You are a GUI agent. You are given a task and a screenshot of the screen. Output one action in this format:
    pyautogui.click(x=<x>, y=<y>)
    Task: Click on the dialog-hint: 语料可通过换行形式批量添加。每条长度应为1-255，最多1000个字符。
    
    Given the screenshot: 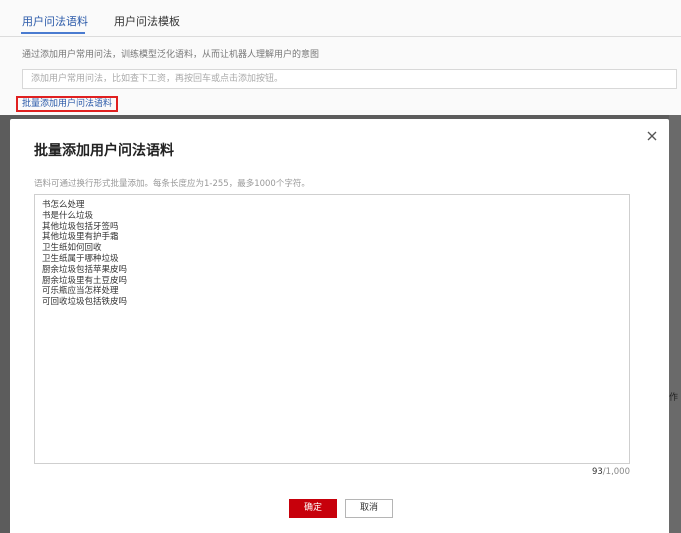 What is the action you would take?
    pyautogui.click(x=172, y=184)
    